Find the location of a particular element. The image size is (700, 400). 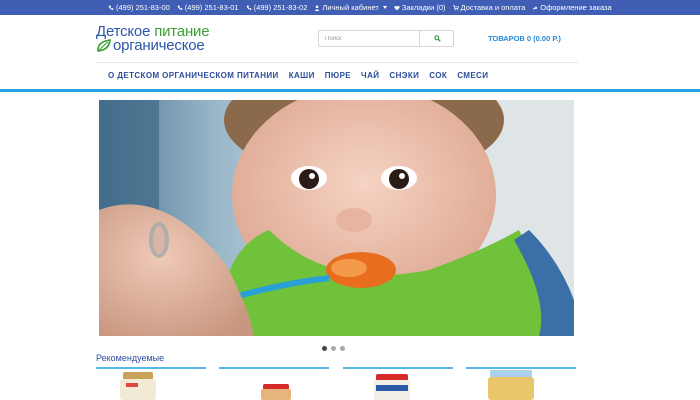

nav-item-kashi: КАШИ is located at coordinates (302, 75).